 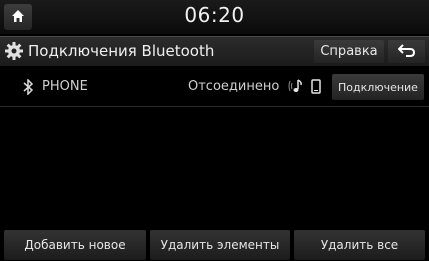 I want to click on title-bar: Подключения Bluetooth Справка, so click(x=214, y=51).